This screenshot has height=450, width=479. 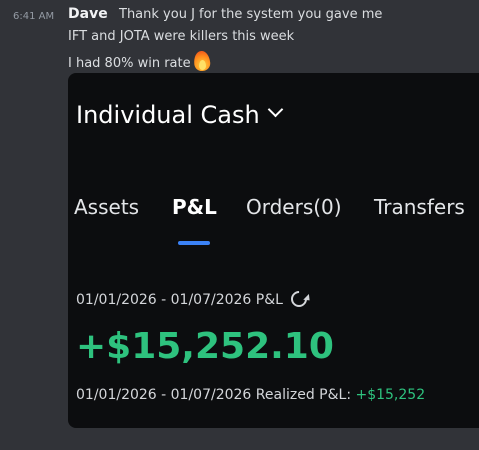 I want to click on account-selector: Individual Cash, so click(x=179, y=115).